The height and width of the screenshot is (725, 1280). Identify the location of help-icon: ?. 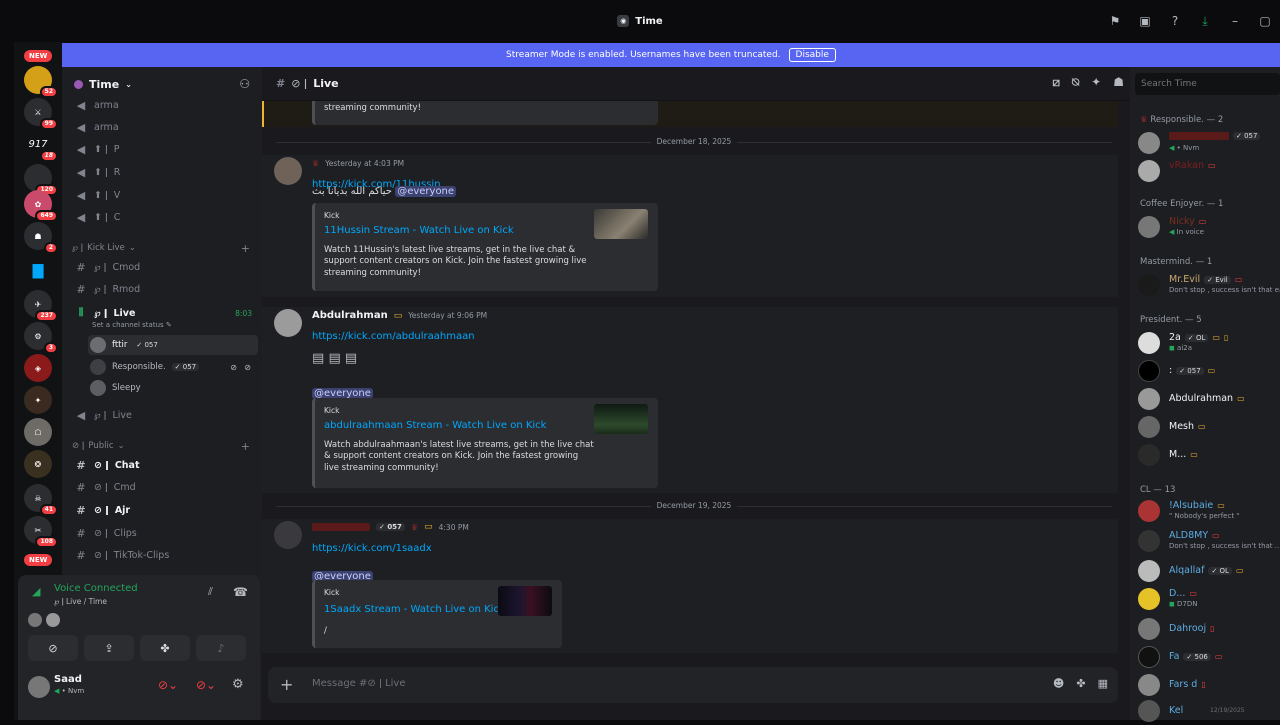
(1175, 21).